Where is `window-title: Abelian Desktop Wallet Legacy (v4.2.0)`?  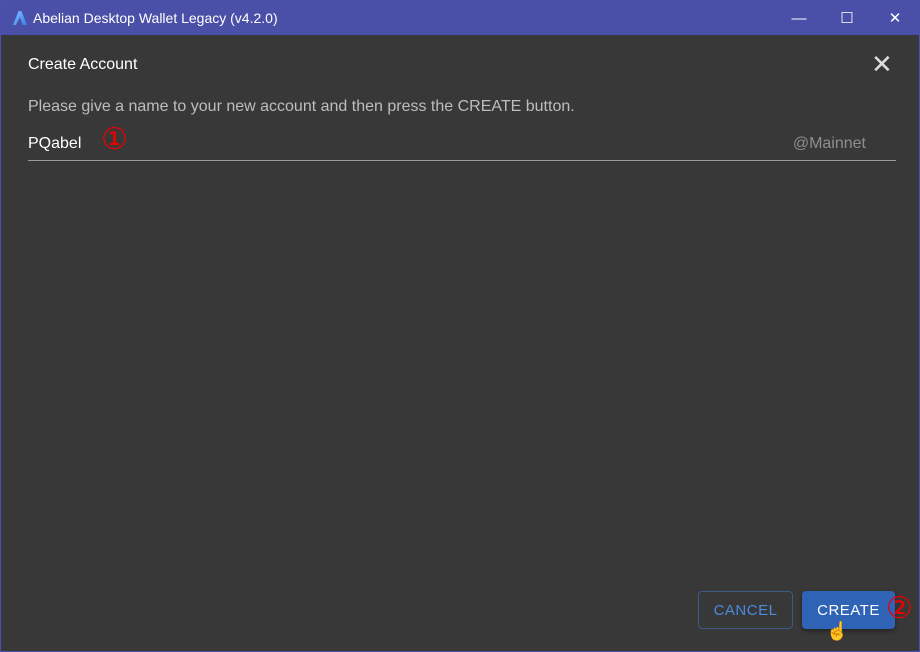 window-title: Abelian Desktop Wallet Legacy (v4.2.0) is located at coordinates (155, 18).